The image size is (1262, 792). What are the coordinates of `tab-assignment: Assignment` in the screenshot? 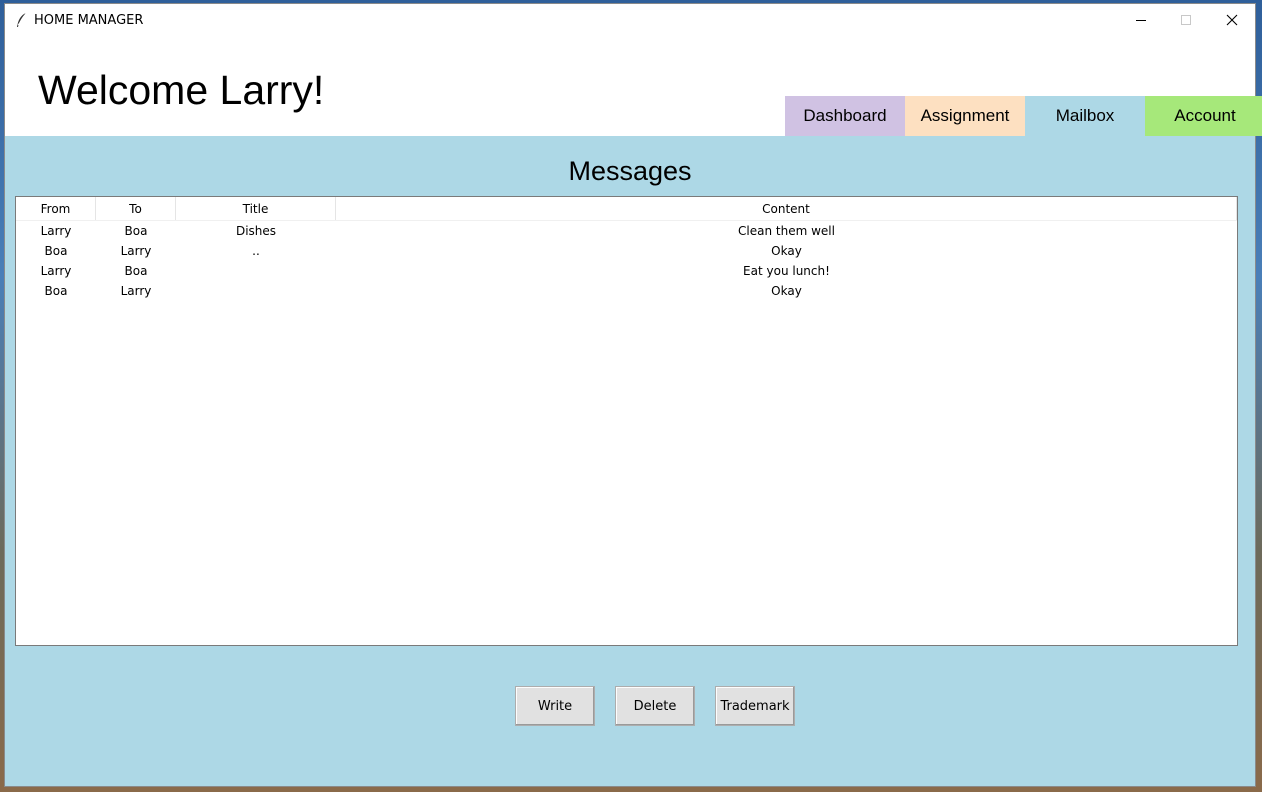 It's located at (965, 116).